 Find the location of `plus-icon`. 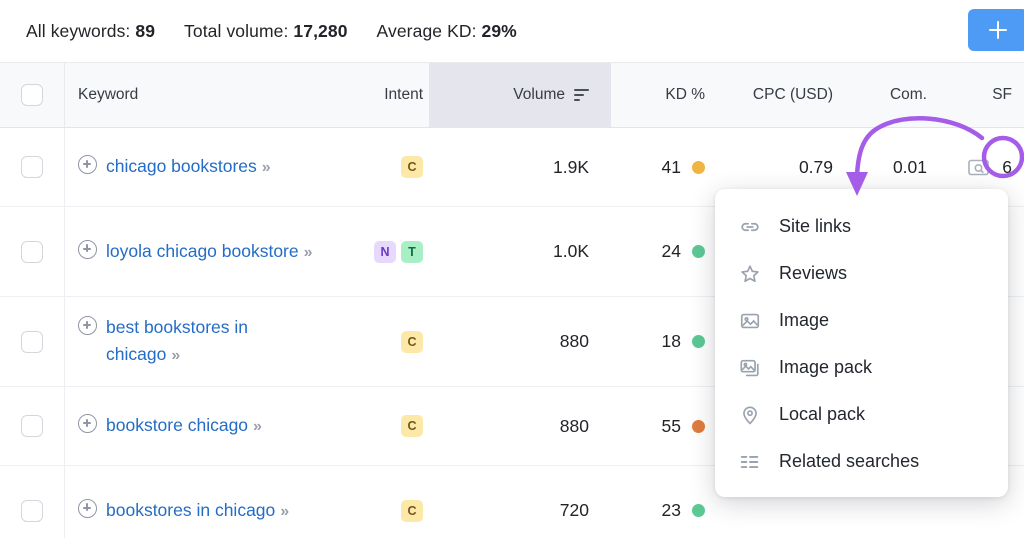

plus-icon is located at coordinates (998, 30).